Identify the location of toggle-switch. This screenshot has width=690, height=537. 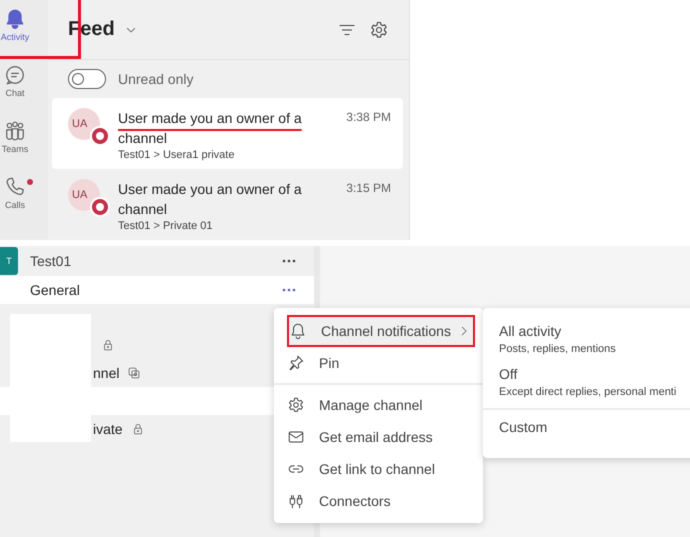
(87, 79).